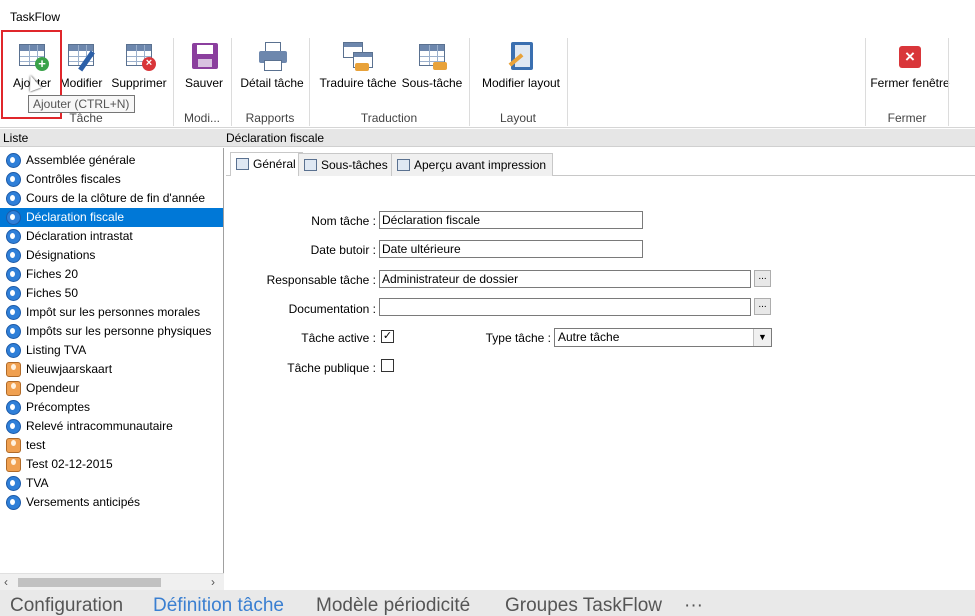 The width and height of the screenshot is (975, 616). Describe the element at coordinates (81, 56) in the screenshot. I see `edit-task-icon` at that location.